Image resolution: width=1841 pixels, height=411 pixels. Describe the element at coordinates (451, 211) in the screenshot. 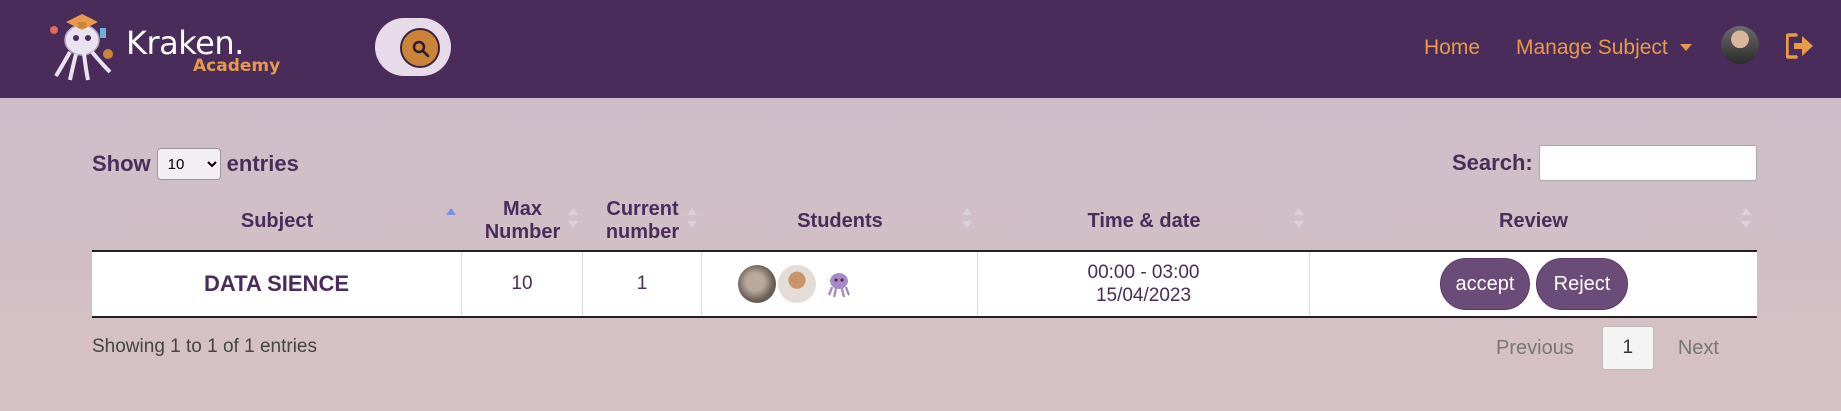

I see `sort-asc-icon` at that location.